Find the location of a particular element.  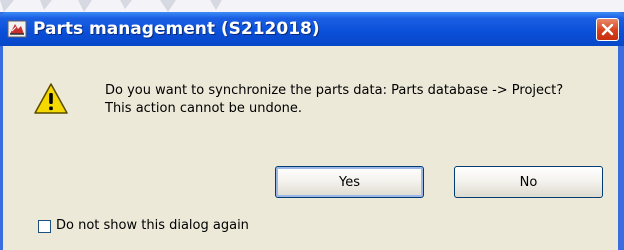

title-bar: Parts management (S212018) is located at coordinates (312, 29).